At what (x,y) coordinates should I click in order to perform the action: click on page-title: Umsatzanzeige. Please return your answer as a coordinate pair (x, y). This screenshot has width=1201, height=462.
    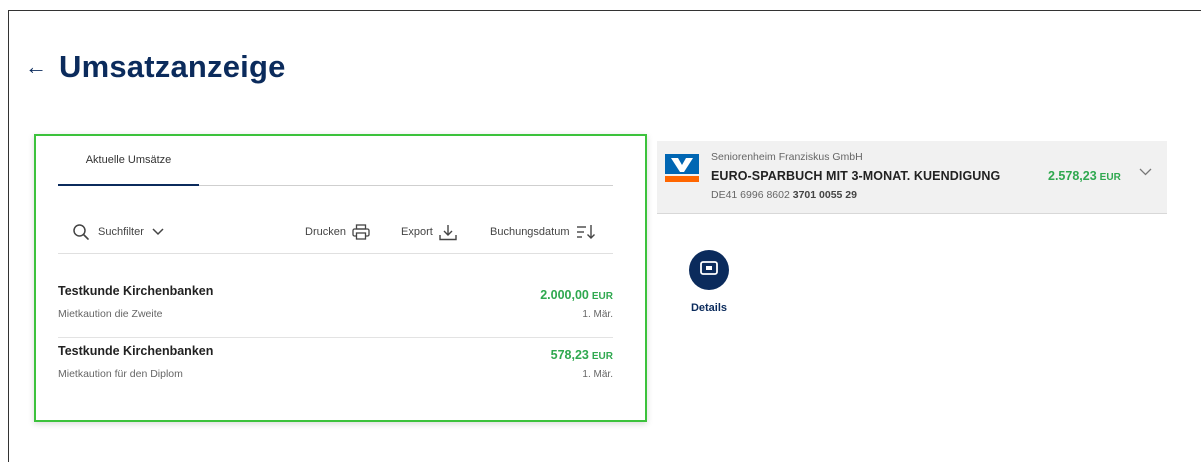
    Looking at the image, I should click on (172, 66).